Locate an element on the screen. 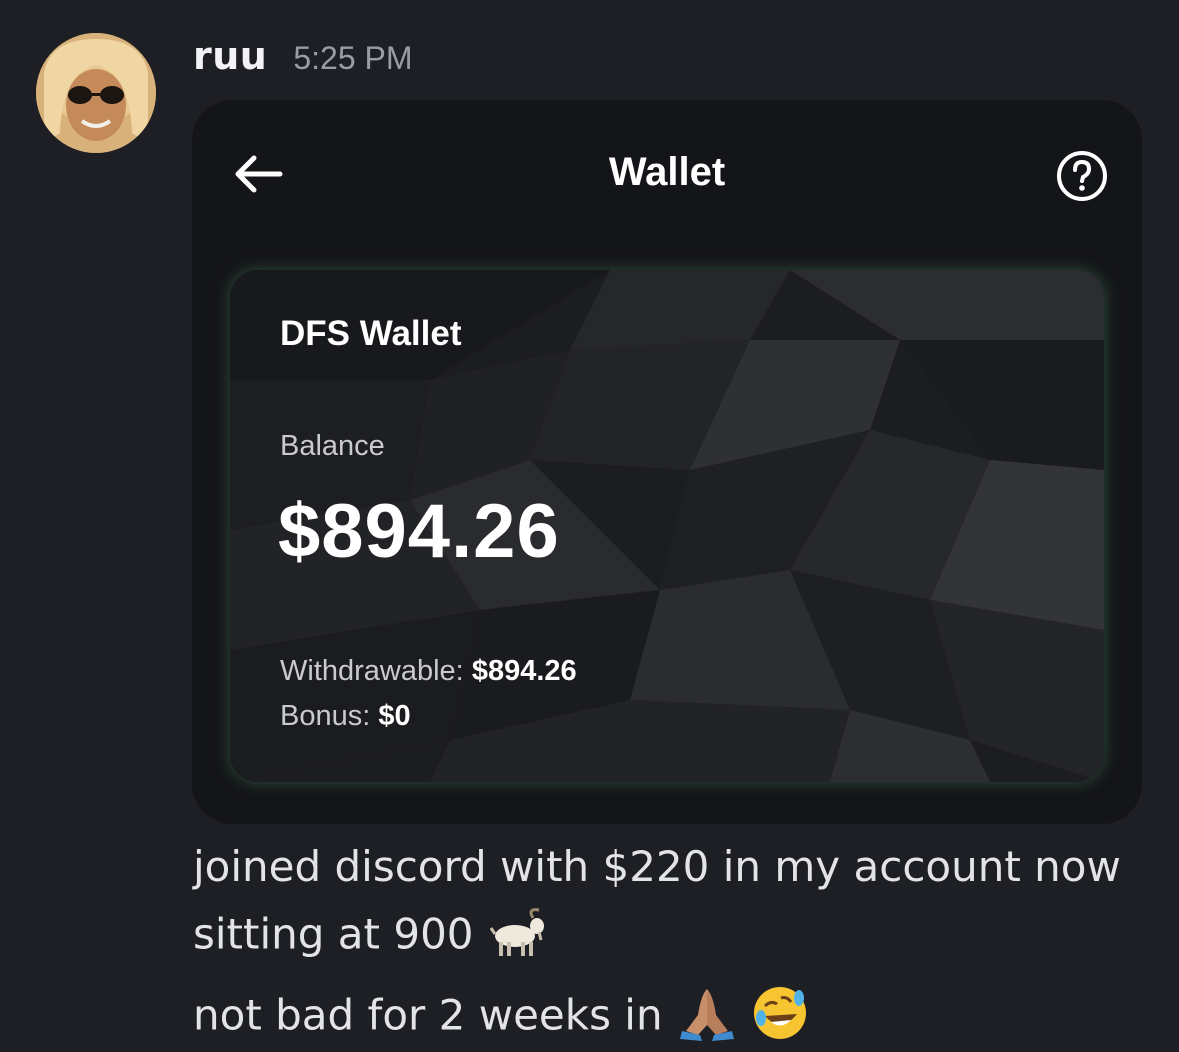 The width and height of the screenshot is (1179, 1052). user-avatar is located at coordinates (96, 93).